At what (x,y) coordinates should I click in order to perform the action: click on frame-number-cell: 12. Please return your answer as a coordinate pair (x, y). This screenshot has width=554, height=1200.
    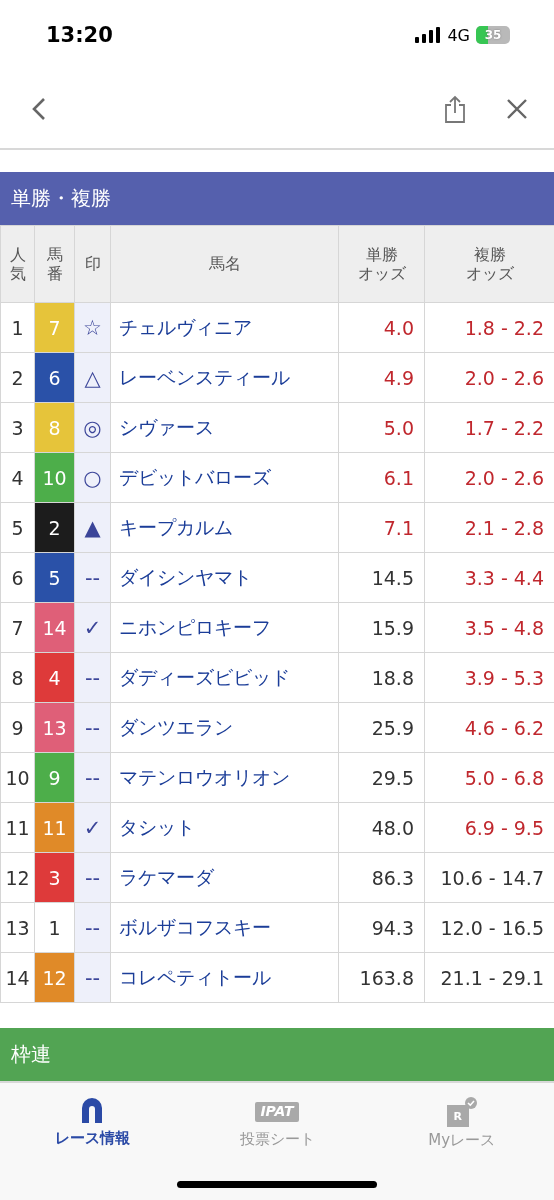
    Looking at the image, I should click on (54, 977).